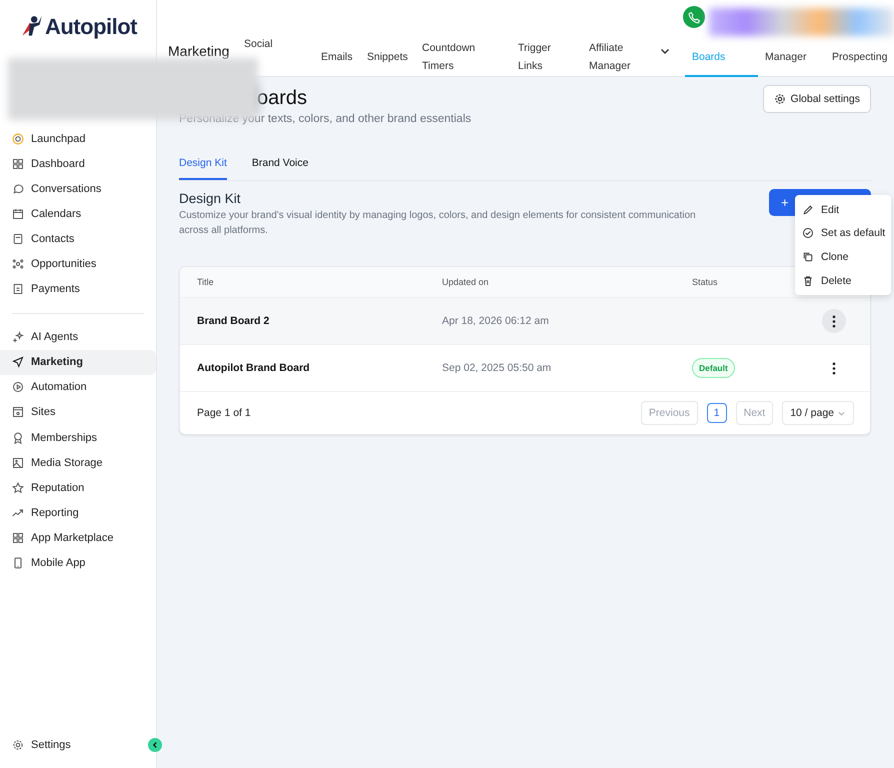 Image resolution: width=894 pixels, height=768 pixels. Describe the element at coordinates (205, 282) in the screenshot. I see `column-header: Title` at that location.